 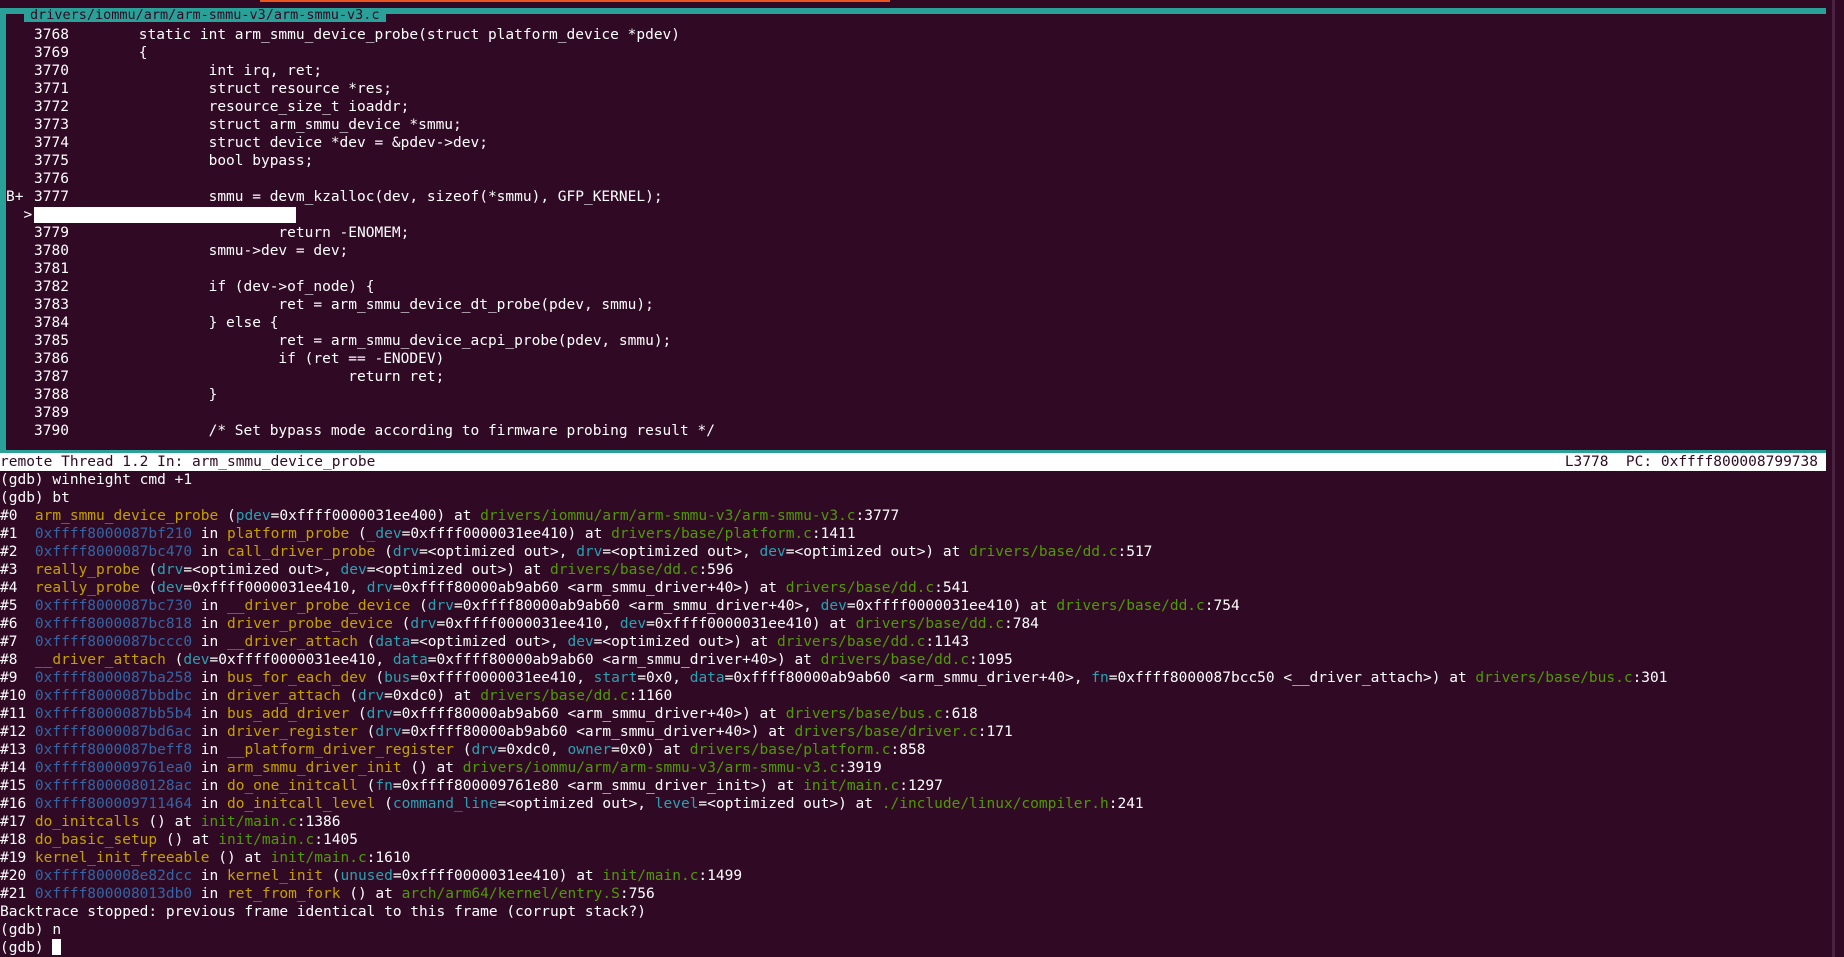 I want to click on frame-argument-name: start, so click(x=615, y=678).